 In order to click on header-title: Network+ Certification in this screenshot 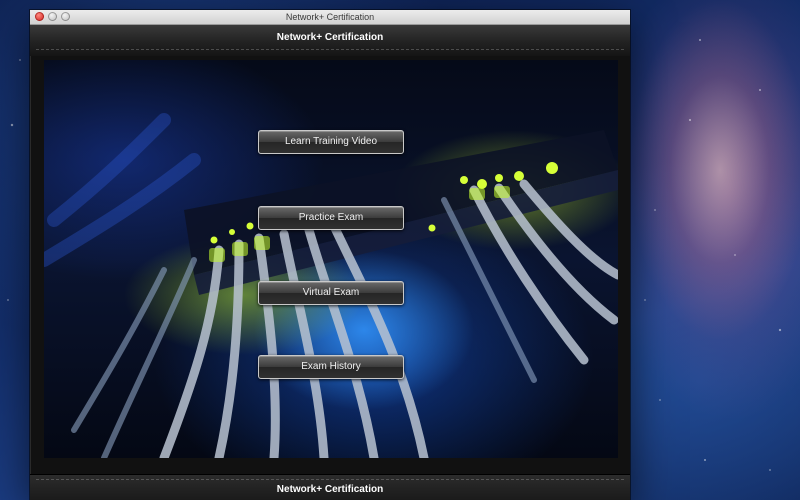, I will do `click(330, 37)`.